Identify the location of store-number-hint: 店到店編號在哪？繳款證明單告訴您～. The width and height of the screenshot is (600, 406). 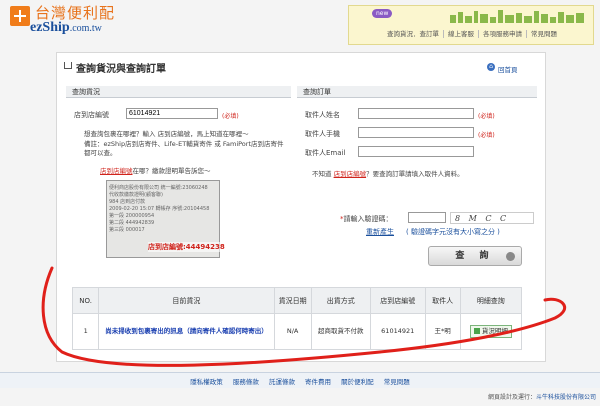
(155, 171).